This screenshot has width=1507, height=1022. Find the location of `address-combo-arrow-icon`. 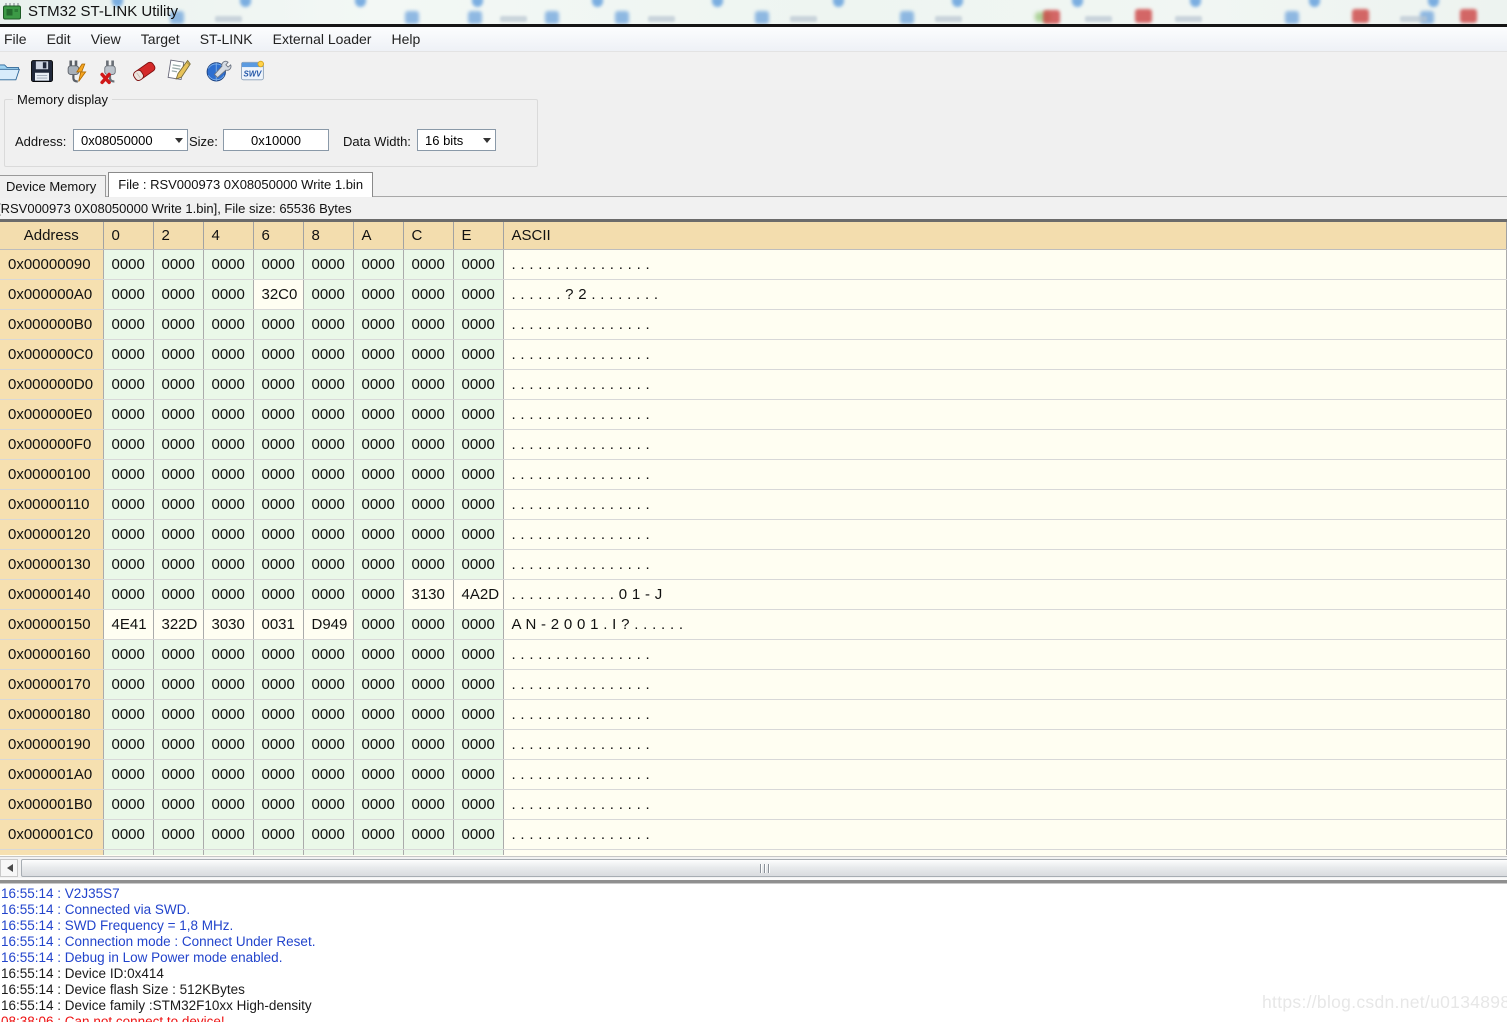

address-combo-arrow-icon is located at coordinates (178, 140).